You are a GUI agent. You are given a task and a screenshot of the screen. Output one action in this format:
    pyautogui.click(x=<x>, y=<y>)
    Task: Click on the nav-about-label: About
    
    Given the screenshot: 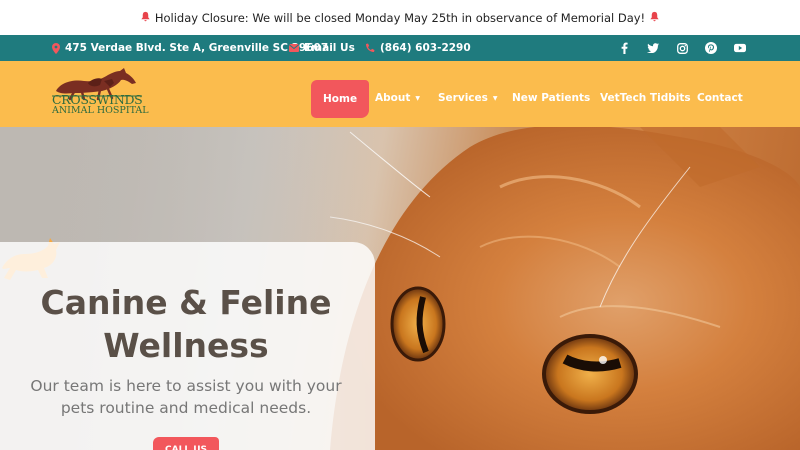 What is the action you would take?
    pyautogui.click(x=393, y=98)
    